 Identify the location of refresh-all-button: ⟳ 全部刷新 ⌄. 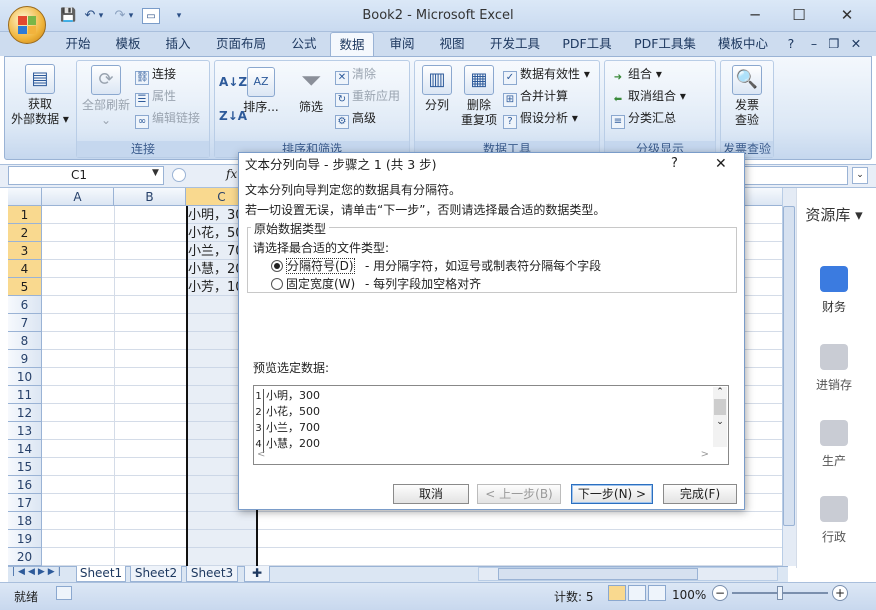
(106, 96).